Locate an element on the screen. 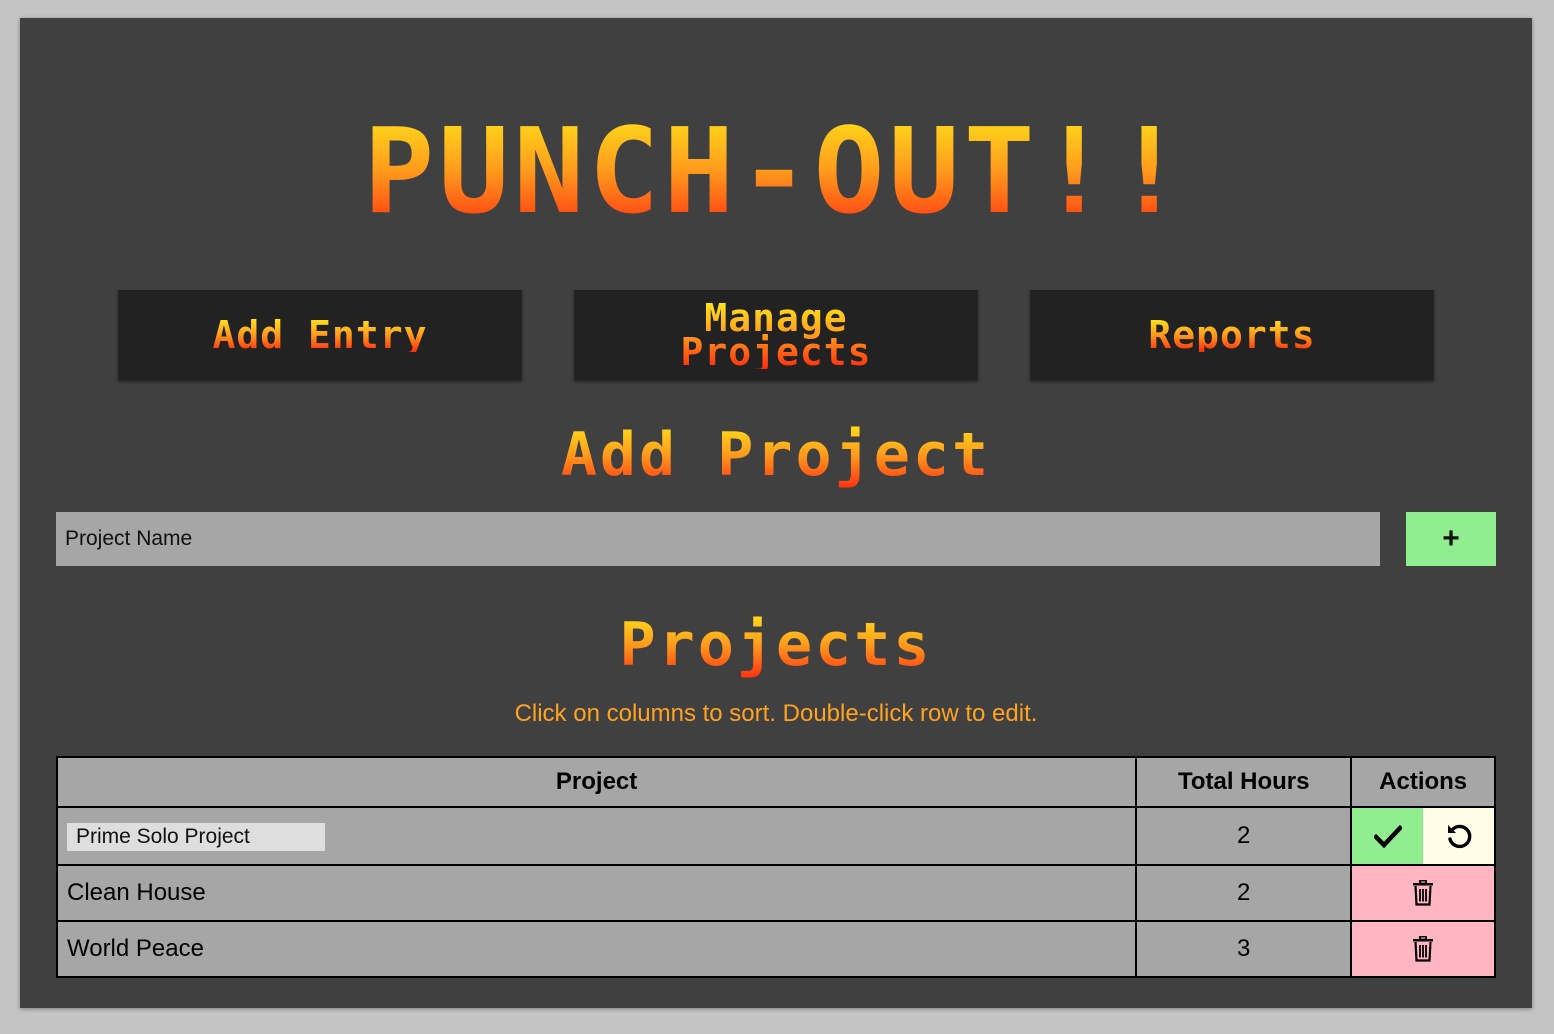  main-nav: Add Entry Manage Projects Reports is located at coordinates (776, 335).